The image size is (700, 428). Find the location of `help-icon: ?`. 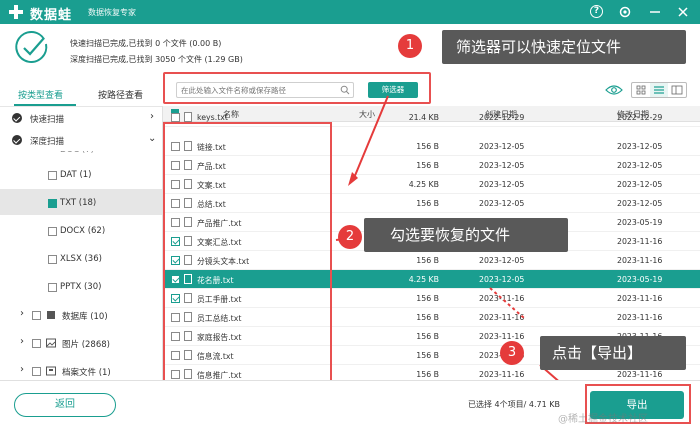

help-icon: ? is located at coordinates (596, 11).